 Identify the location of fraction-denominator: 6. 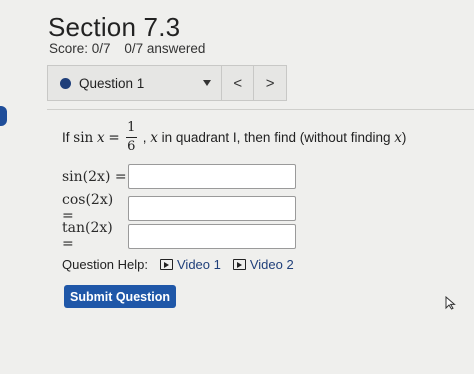
(131, 146).